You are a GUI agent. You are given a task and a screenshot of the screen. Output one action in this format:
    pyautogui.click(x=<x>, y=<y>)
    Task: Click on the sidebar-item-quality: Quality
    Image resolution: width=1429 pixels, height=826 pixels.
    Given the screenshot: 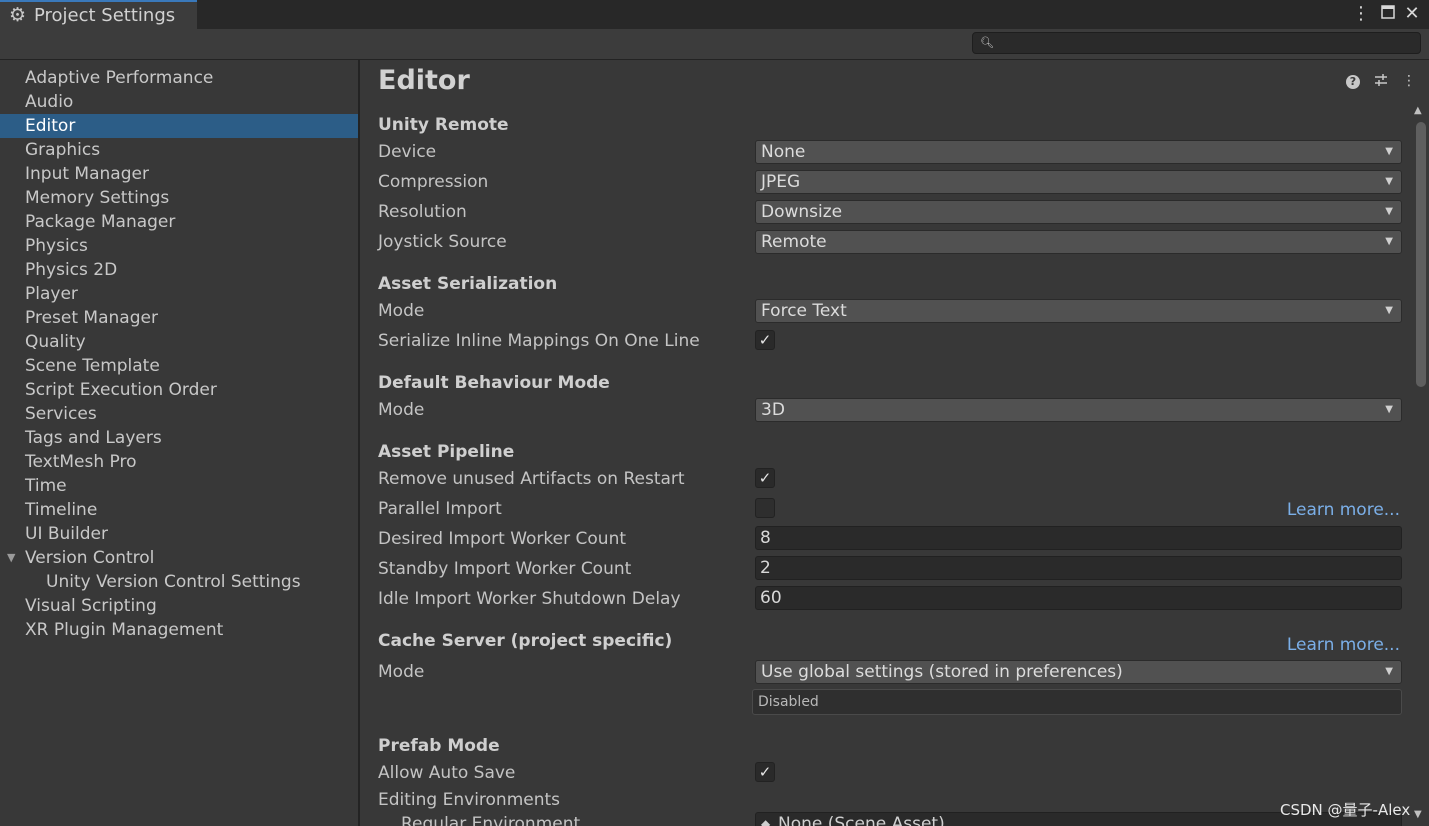 What is the action you would take?
    pyautogui.click(x=179, y=342)
    